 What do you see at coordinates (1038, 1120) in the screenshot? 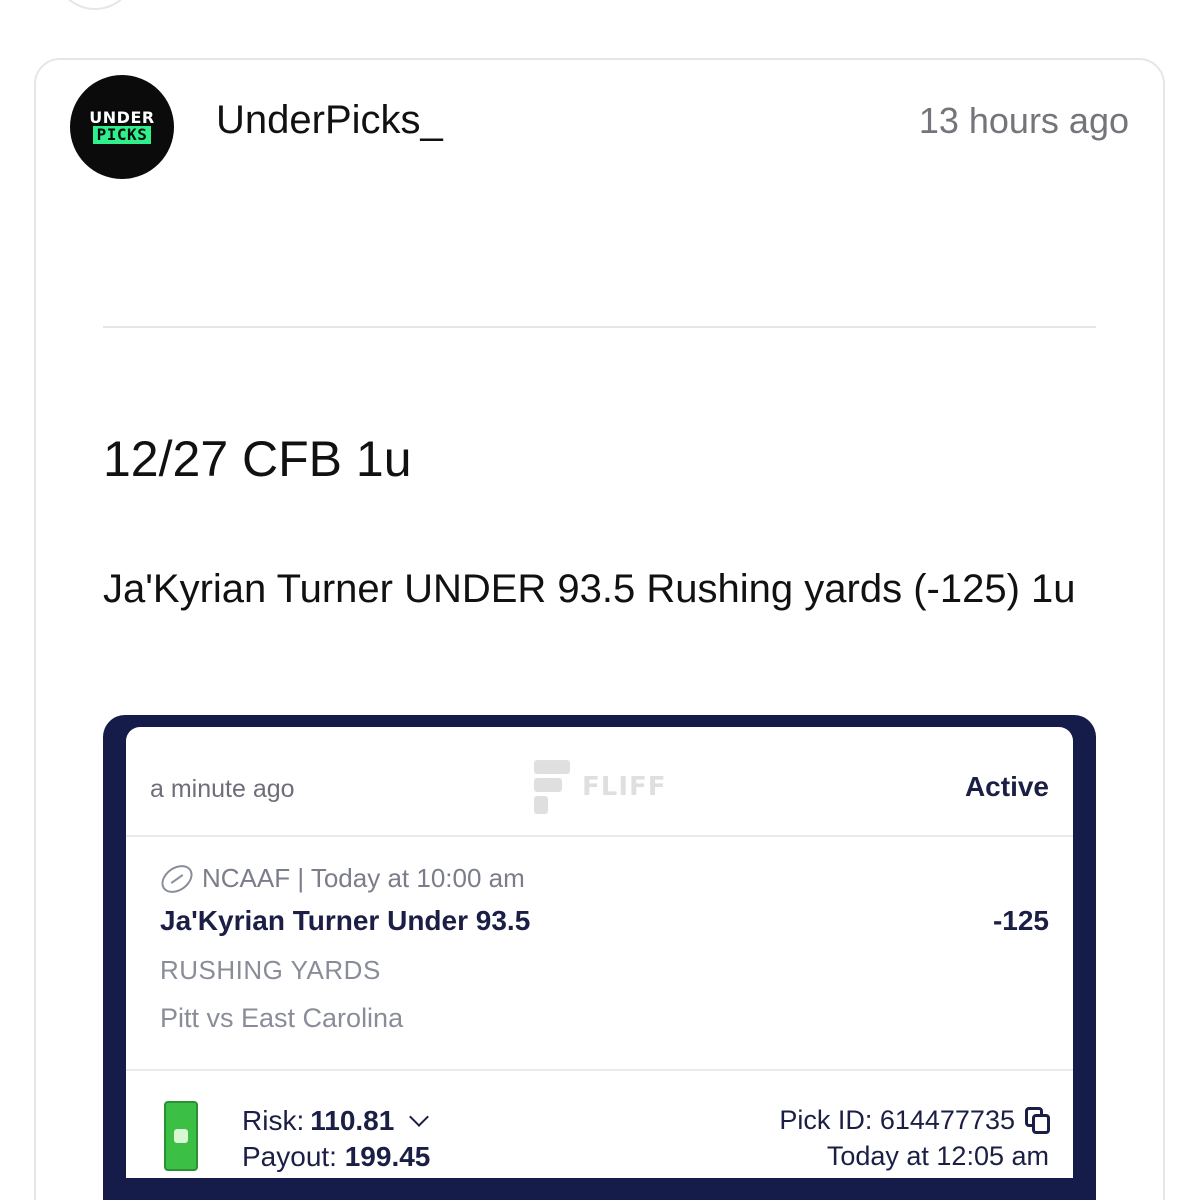
I see `copy-icon` at bounding box center [1038, 1120].